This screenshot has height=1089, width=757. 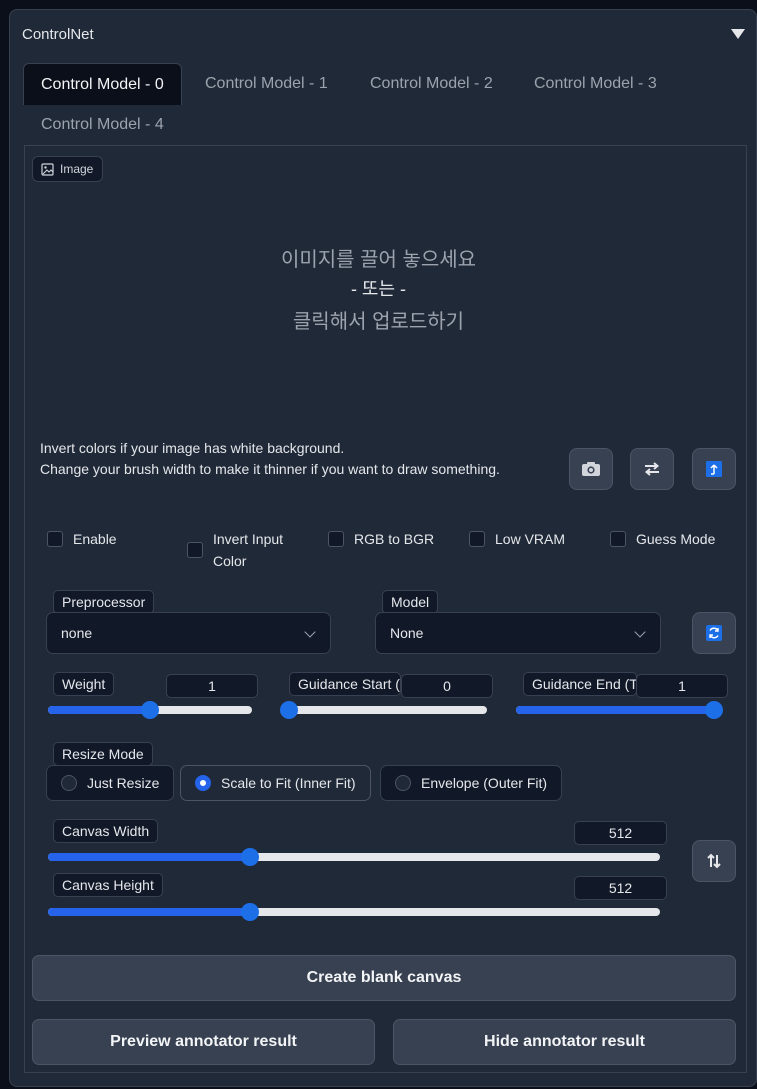 I want to click on radio-button-selected, so click(x=203, y=783).